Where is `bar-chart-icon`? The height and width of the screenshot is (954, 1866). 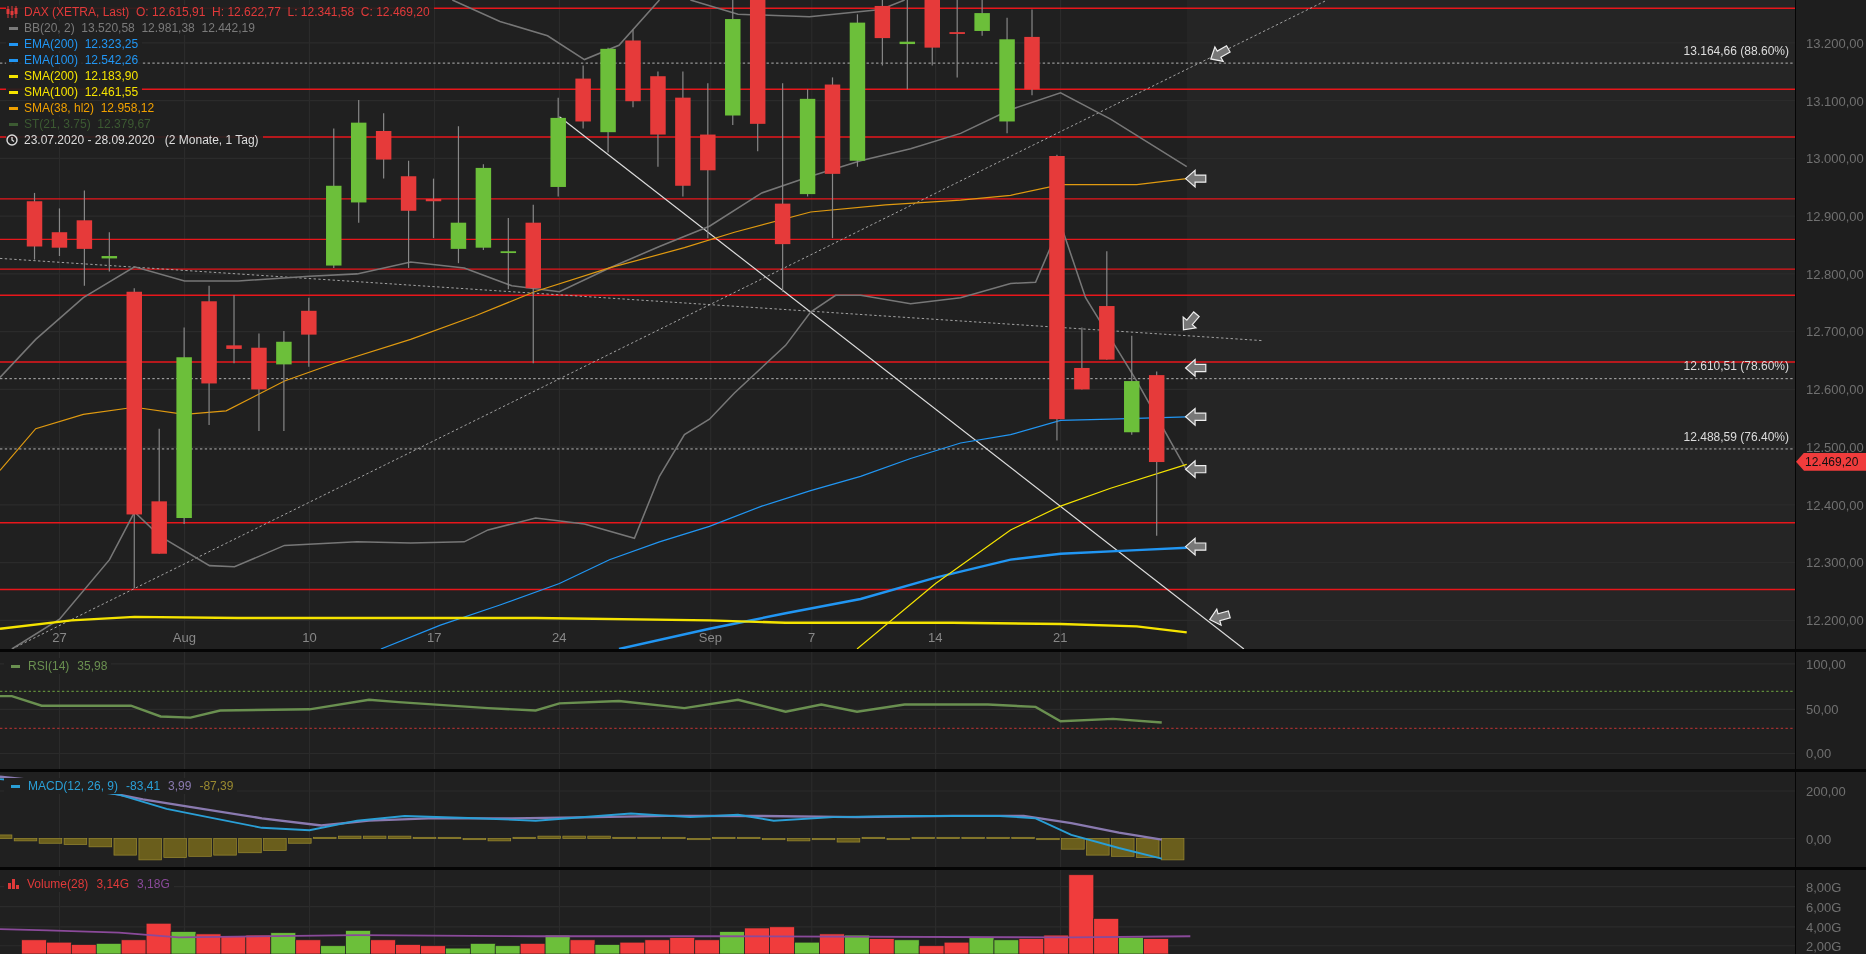
bar-chart-icon is located at coordinates (13, 884).